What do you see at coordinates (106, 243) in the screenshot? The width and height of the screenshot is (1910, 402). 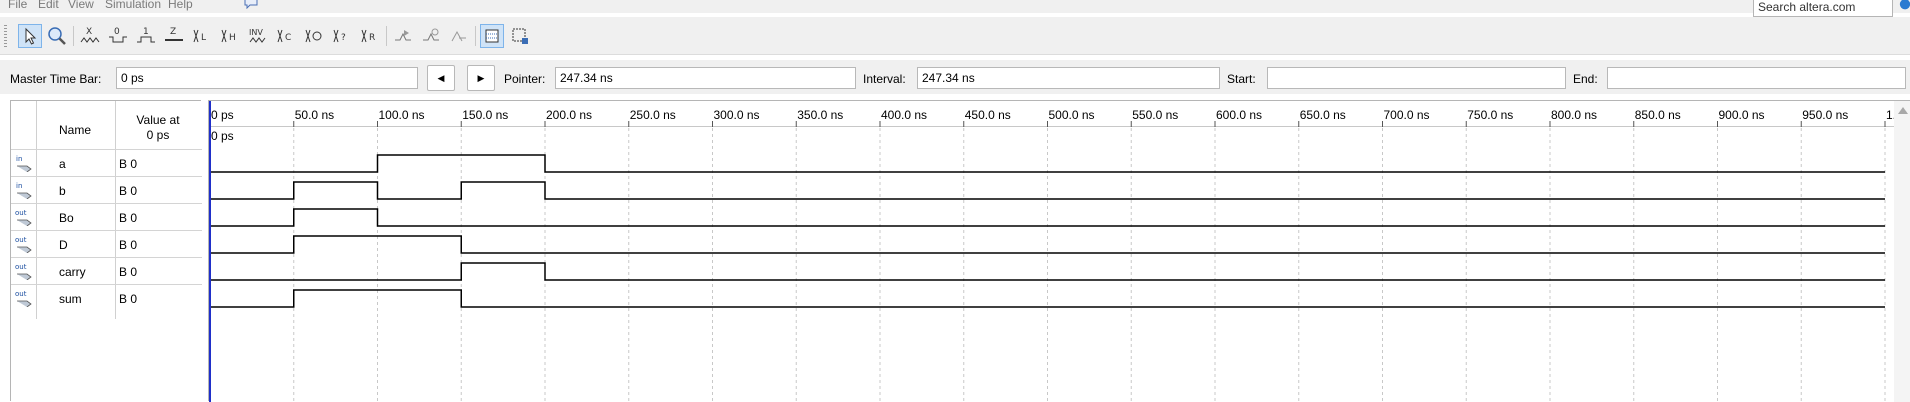 I see `signal-row: out D B 0` at bounding box center [106, 243].